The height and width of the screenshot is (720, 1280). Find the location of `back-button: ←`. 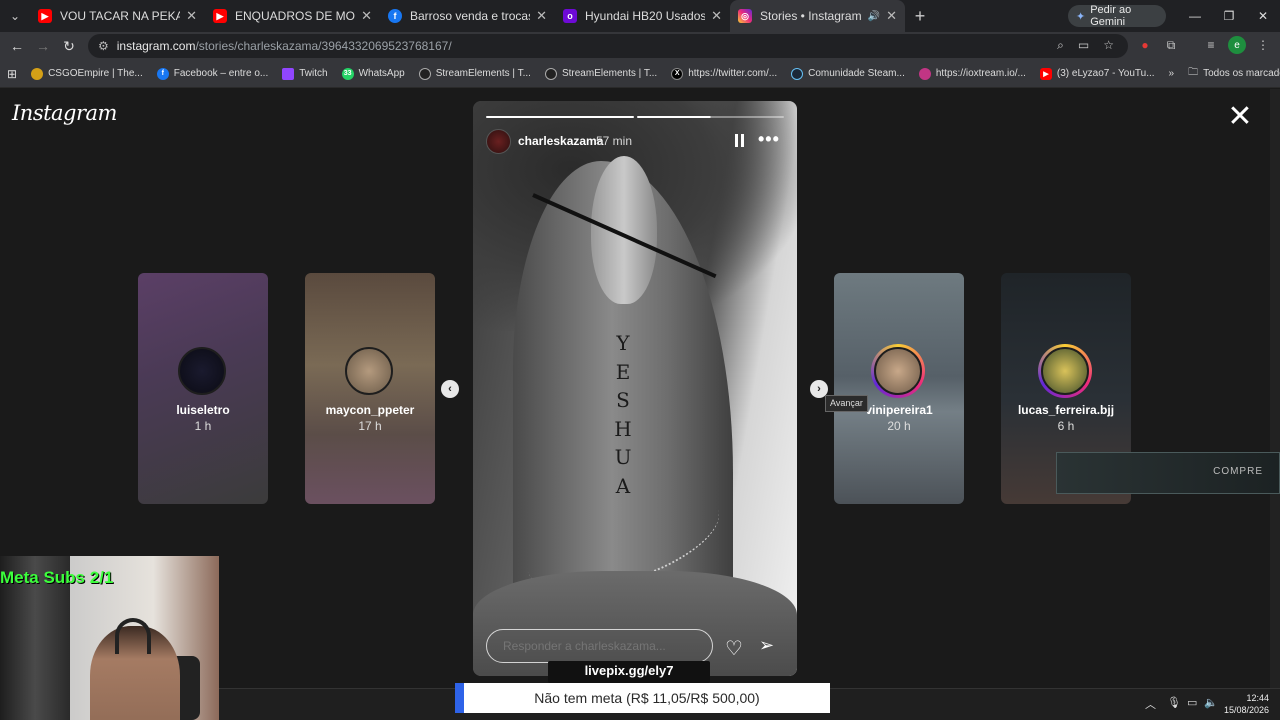

back-button: ← is located at coordinates (17, 46).